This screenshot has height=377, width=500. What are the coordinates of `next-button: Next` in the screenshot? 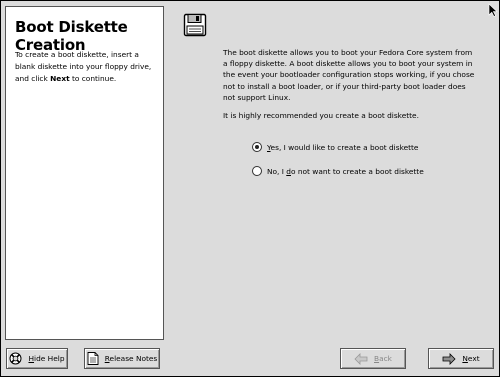 It's located at (461, 358).